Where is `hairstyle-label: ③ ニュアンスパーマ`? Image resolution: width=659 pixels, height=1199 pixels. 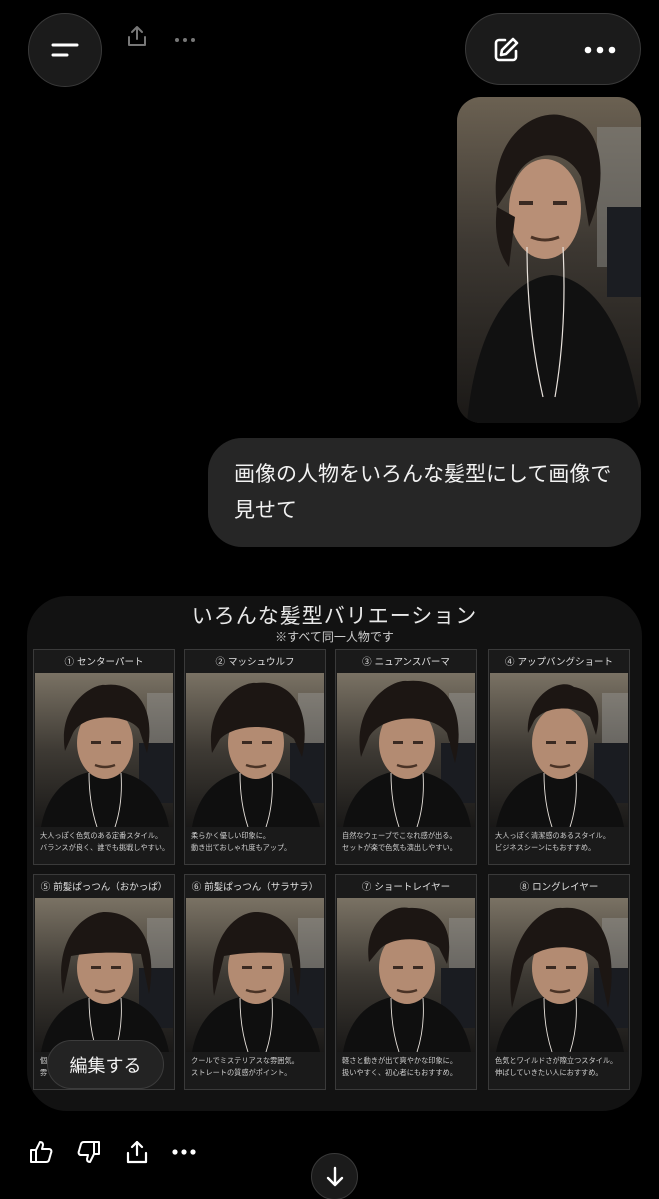
hairstyle-label: ③ ニュアンスパーマ is located at coordinates (406, 662).